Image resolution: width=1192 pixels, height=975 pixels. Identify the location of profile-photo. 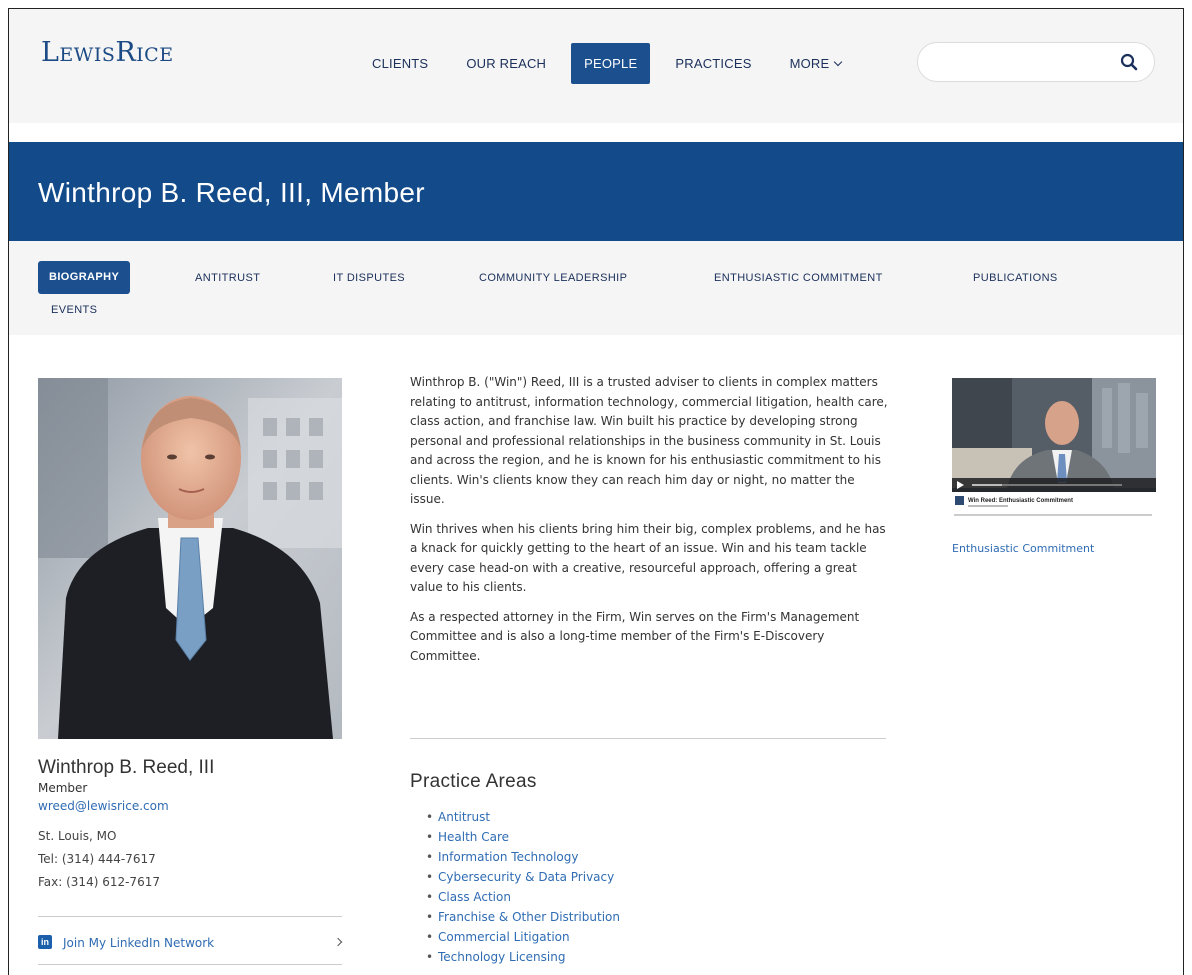
(190, 558).